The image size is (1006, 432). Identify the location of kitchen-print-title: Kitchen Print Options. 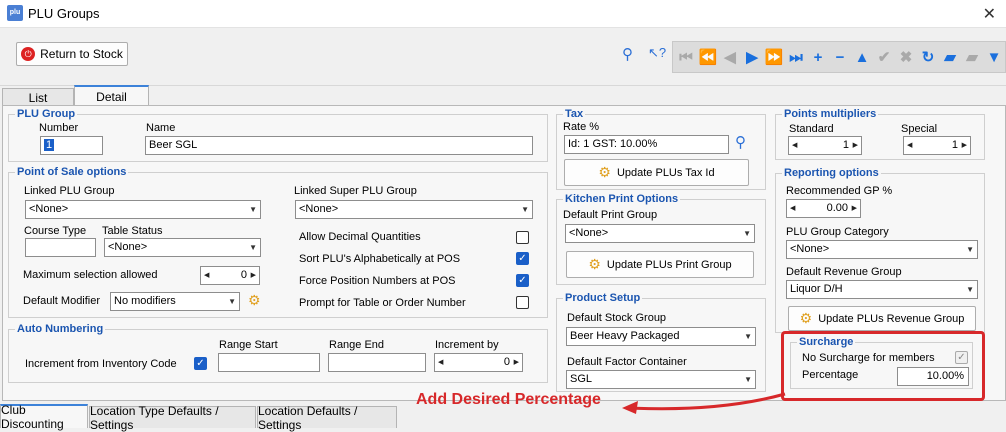
(622, 199).